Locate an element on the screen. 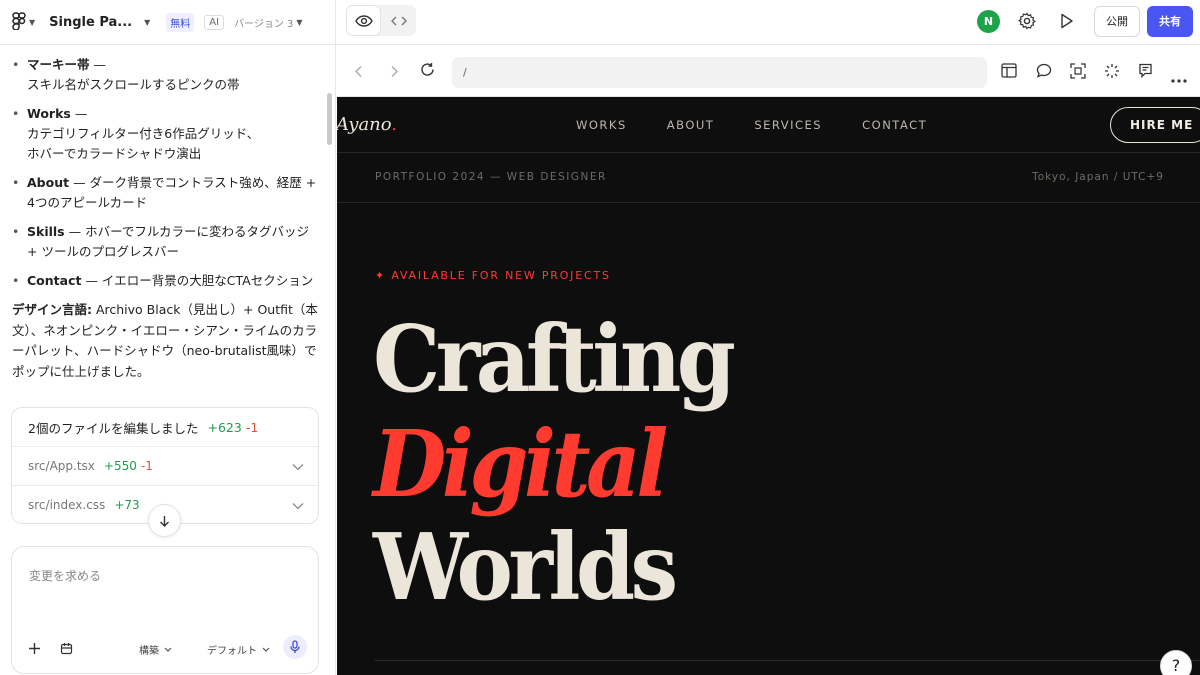 The image size is (1200, 675). attach-button is located at coordinates (66, 649).